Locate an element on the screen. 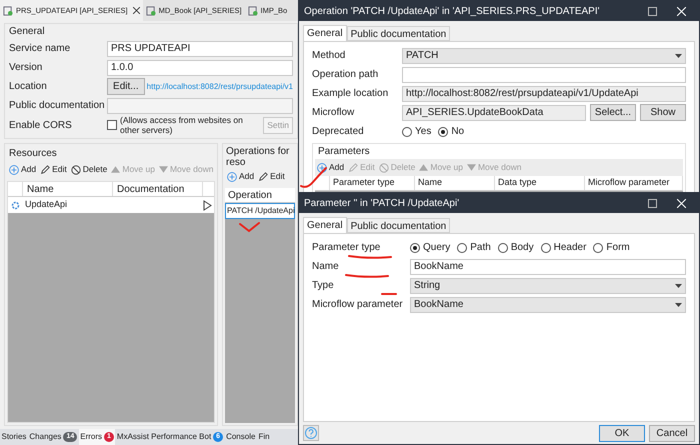 This screenshot has width=700, height=445. tab-label: Errors is located at coordinates (91, 437).